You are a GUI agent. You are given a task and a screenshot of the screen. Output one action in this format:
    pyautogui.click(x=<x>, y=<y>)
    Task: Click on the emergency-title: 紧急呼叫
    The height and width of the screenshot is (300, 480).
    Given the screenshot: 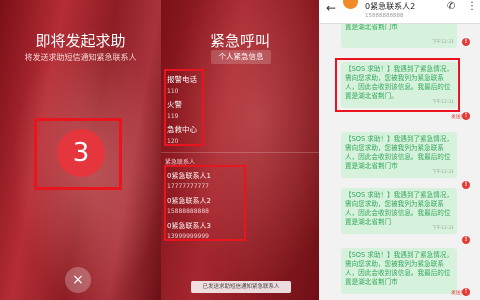 What is the action you would take?
    pyautogui.click(x=239, y=41)
    